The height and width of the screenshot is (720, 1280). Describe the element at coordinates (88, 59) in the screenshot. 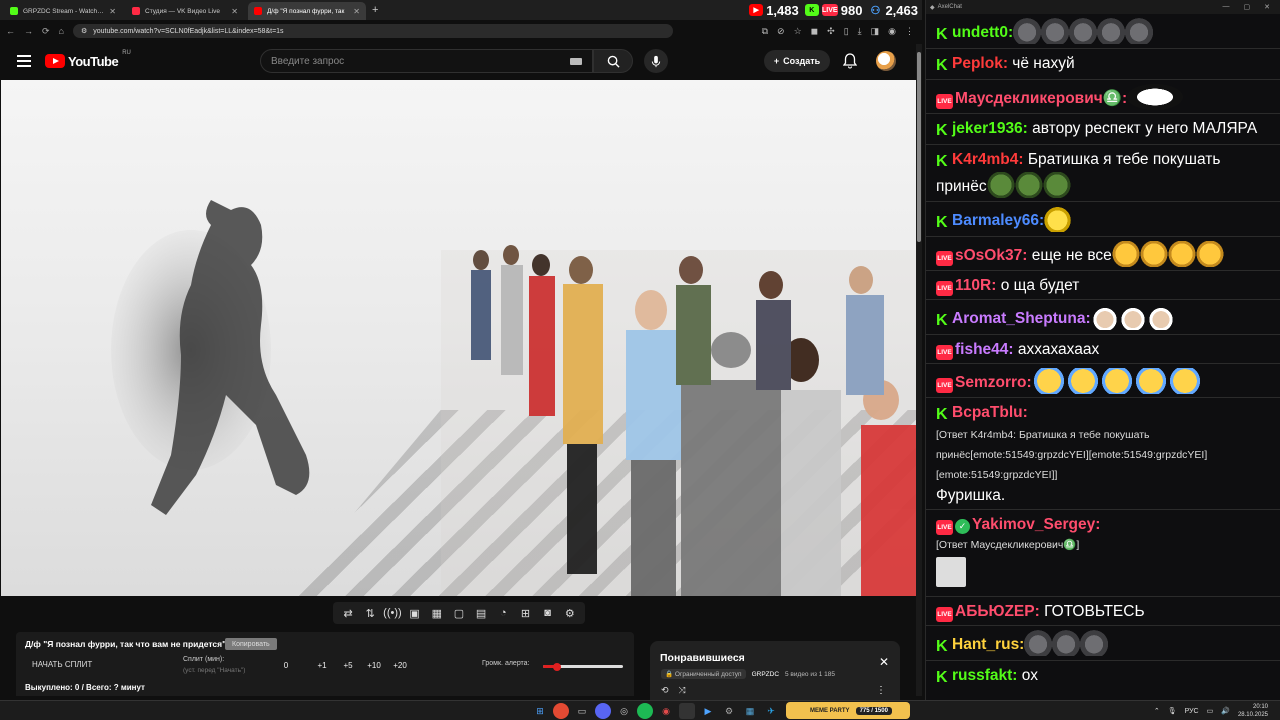

I see `youtube-logo: YouTube RU` at that location.